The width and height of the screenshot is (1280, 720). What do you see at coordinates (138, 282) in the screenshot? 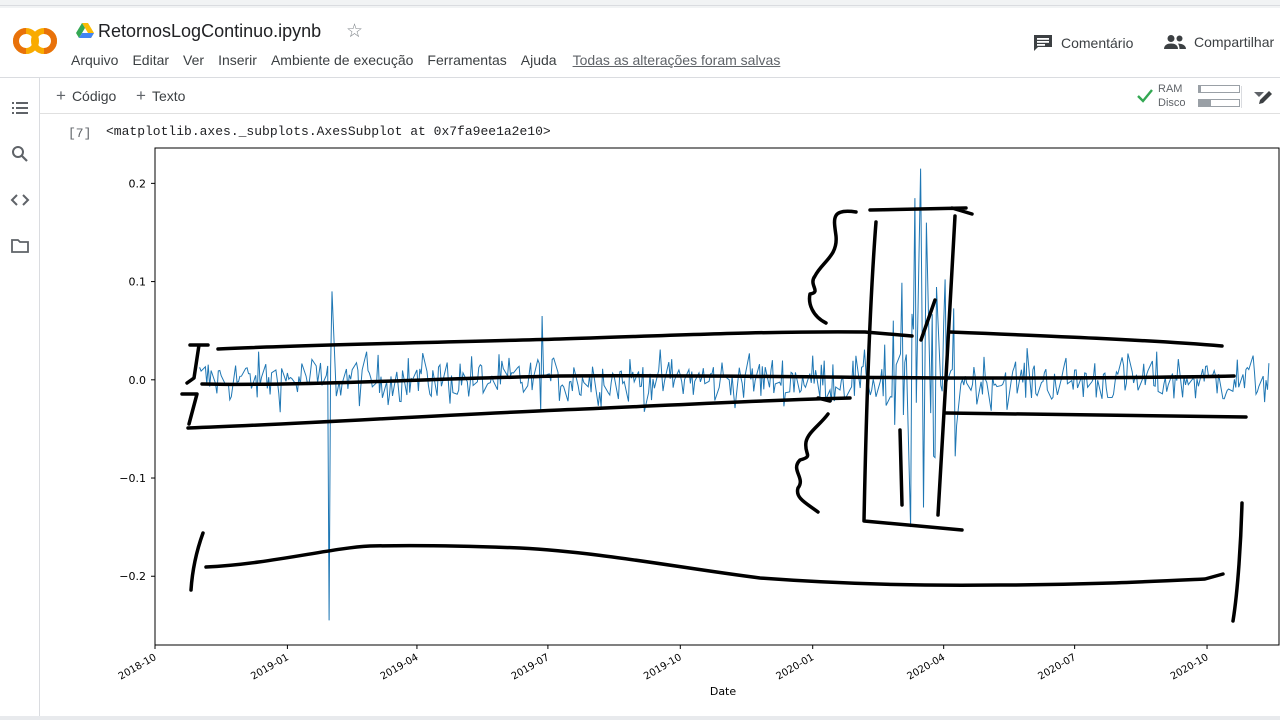
I see `y-tick-label: 0.1` at bounding box center [138, 282].